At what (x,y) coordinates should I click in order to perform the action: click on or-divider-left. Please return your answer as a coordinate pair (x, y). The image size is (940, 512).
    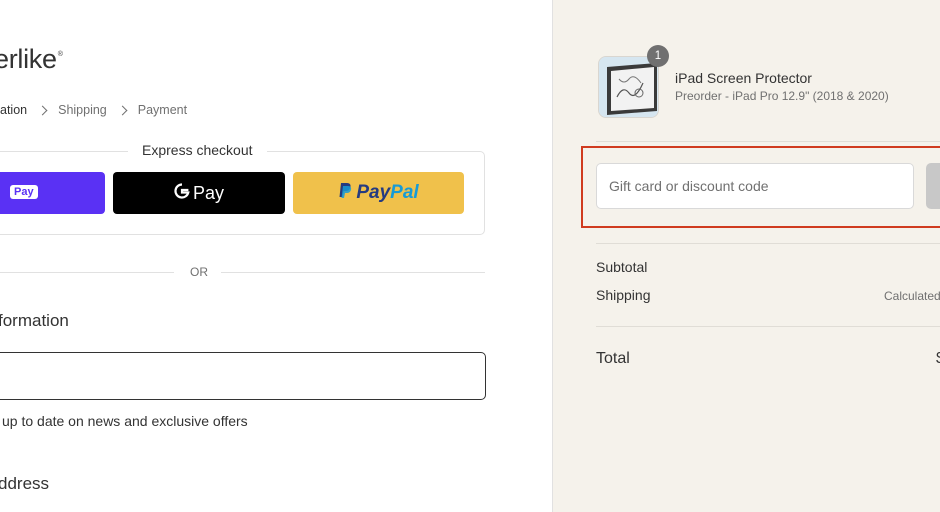
    Looking at the image, I should click on (87, 272).